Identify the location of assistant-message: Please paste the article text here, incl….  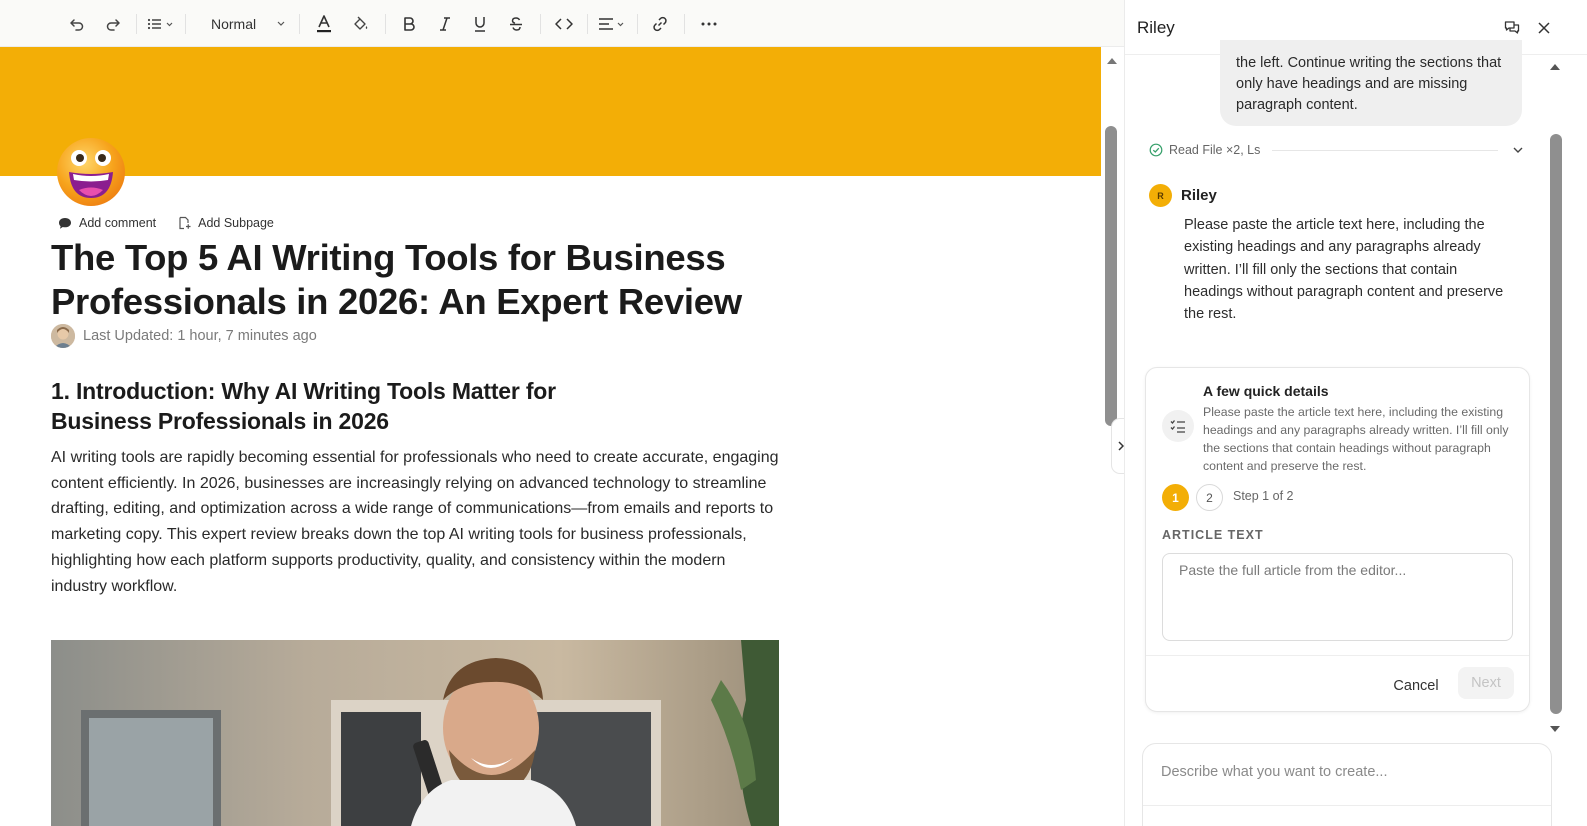
(1344, 270).